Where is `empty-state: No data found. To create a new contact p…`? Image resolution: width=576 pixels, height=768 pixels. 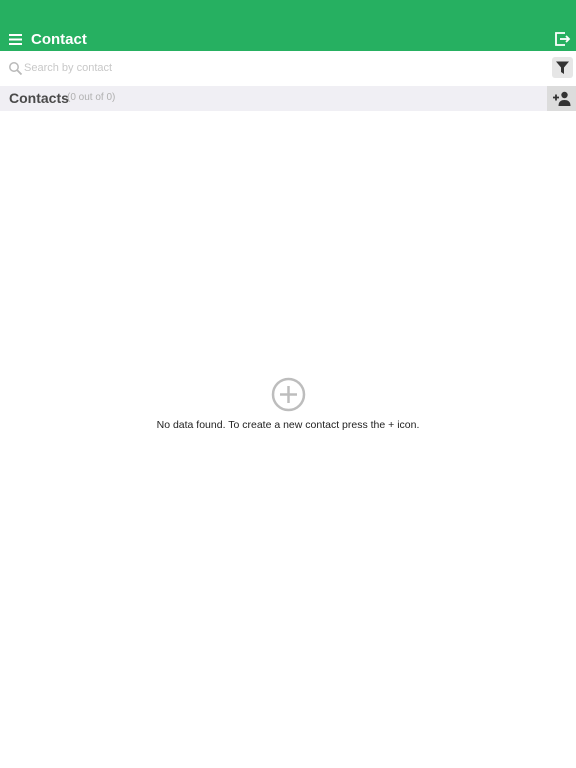 empty-state: No data found. To create a new contact p… is located at coordinates (288, 404).